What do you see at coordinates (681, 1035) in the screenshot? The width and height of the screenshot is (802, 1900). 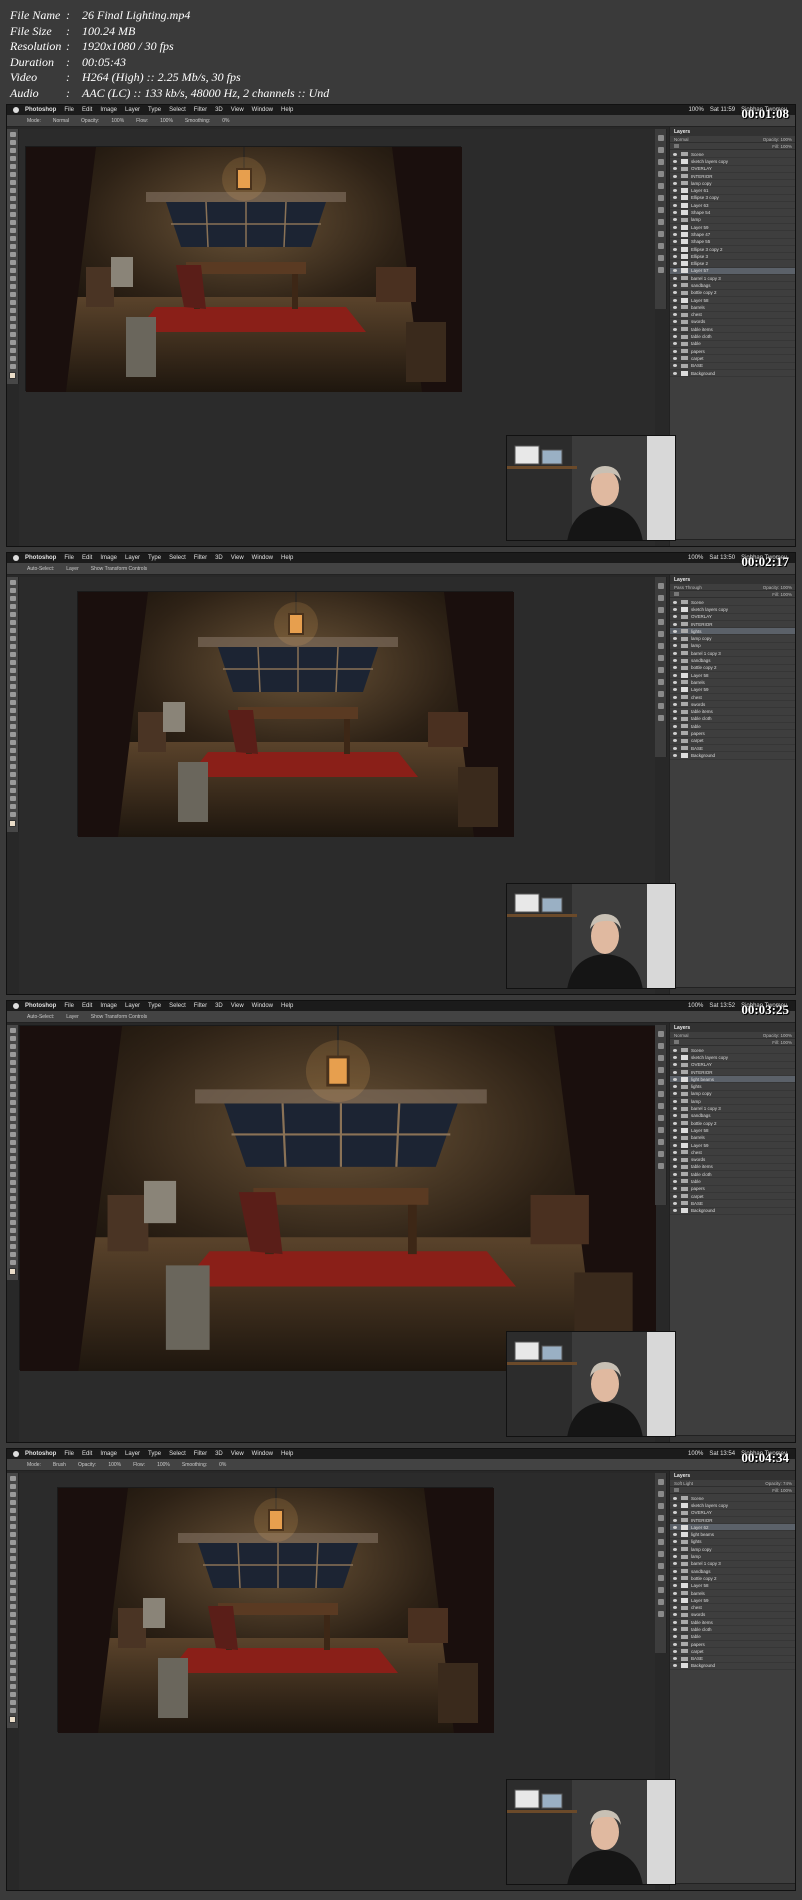 I see `blend-mode-select: Normal` at bounding box center [681, 1035].